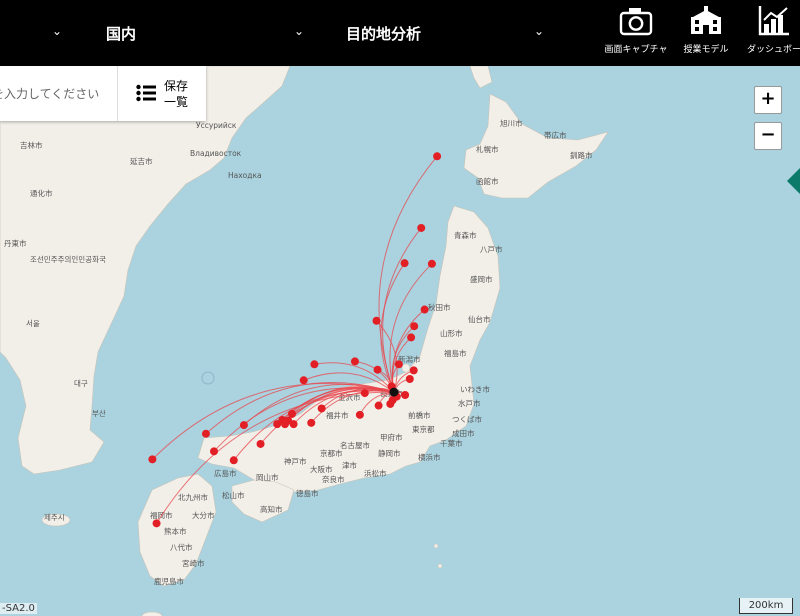 The height and width of the screenshot is (616, 800). I want to click on saved-list-label-line1: 保存, so click(176, 86).